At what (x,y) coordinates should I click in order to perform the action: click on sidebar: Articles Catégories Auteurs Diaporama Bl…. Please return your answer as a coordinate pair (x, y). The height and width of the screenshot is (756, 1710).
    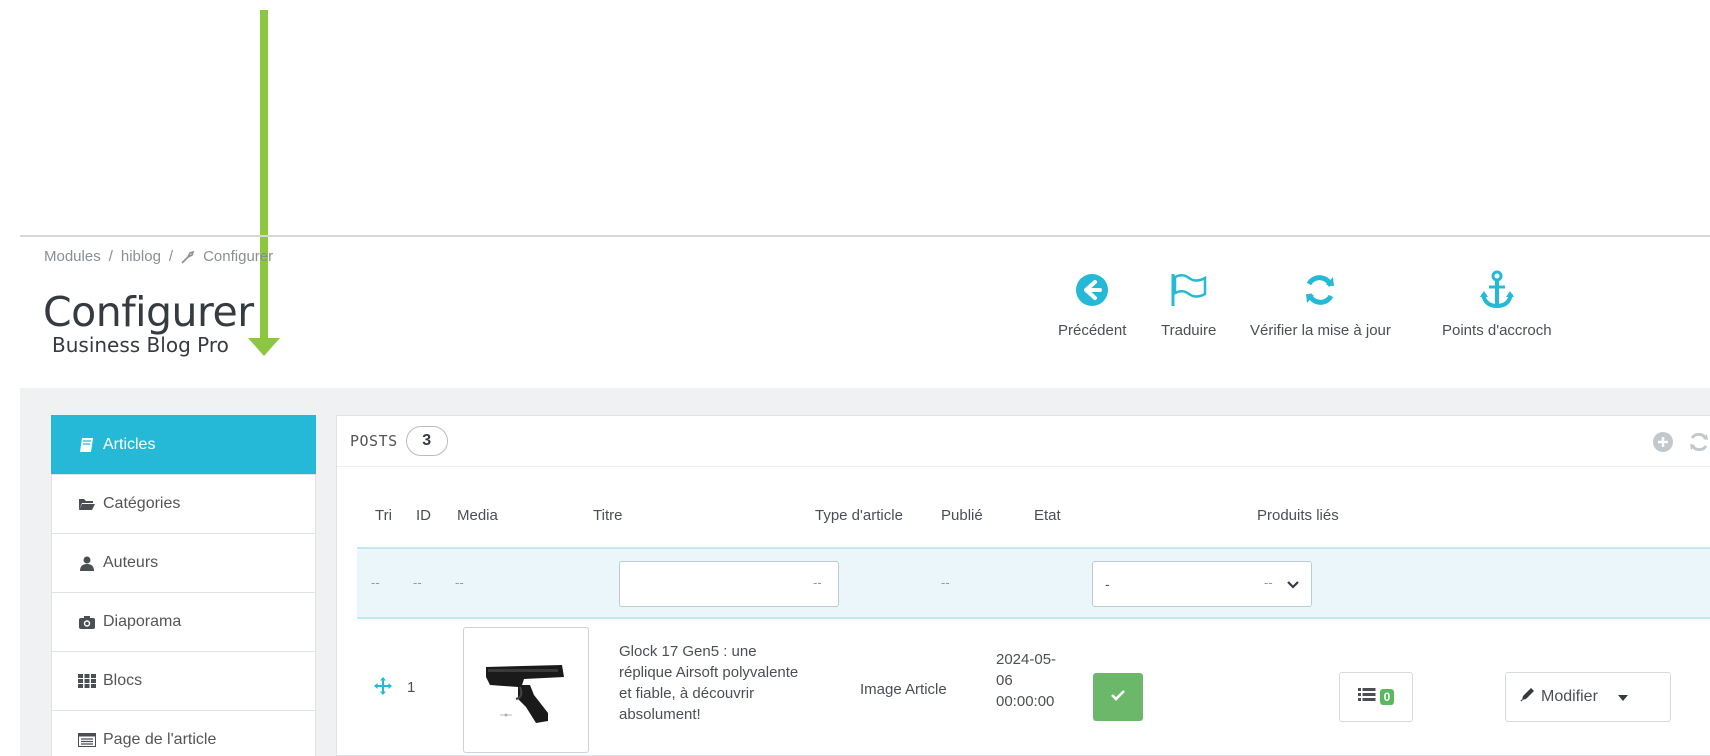
    Looking at the image, I should click on (183, 585).